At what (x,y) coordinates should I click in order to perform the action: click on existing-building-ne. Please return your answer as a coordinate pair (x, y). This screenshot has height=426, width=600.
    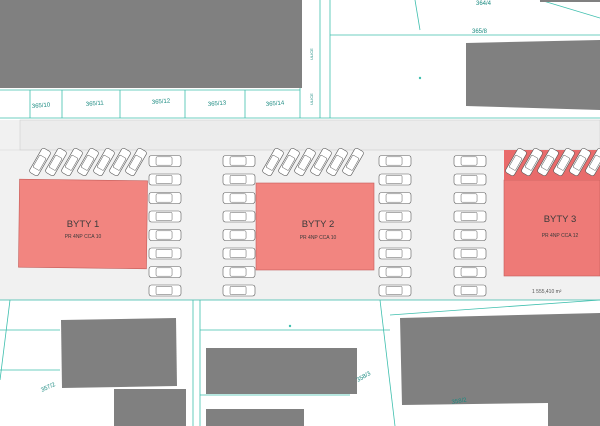
    Looking at the image, I should click on (533, 75).